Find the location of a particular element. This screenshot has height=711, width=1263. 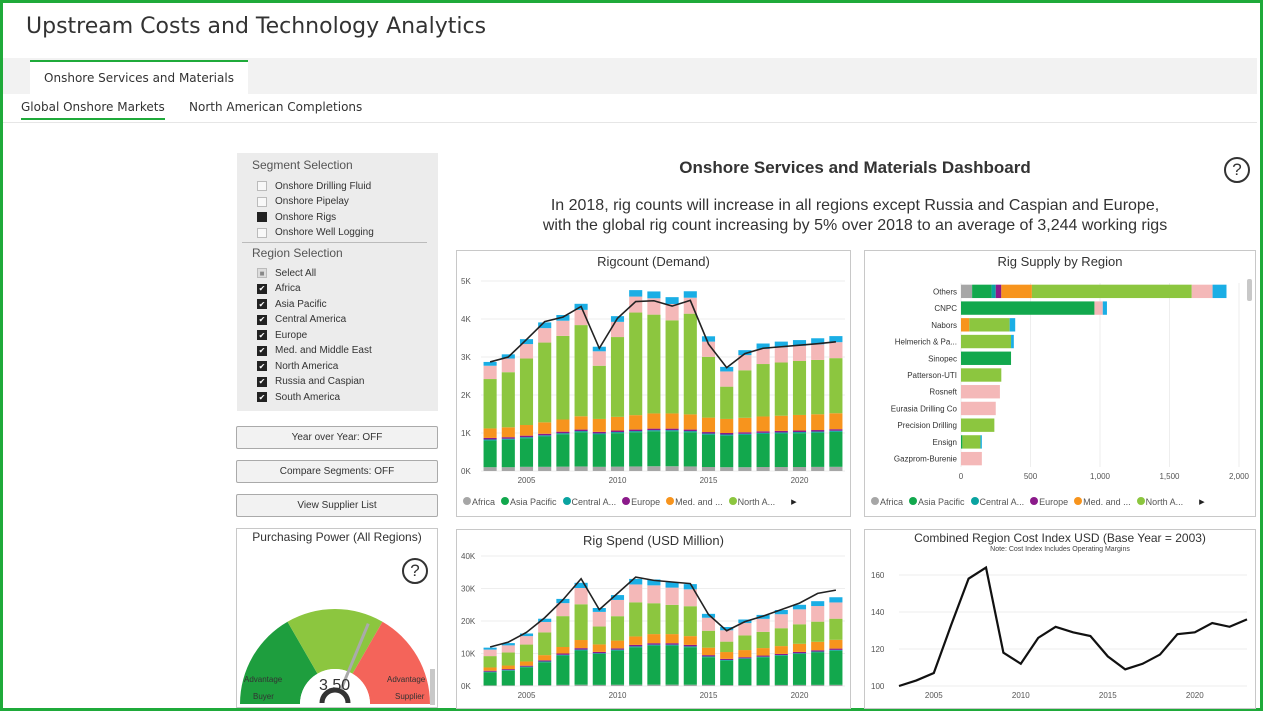

checkbox-icon: ■ is located at coordinates (262, 273).